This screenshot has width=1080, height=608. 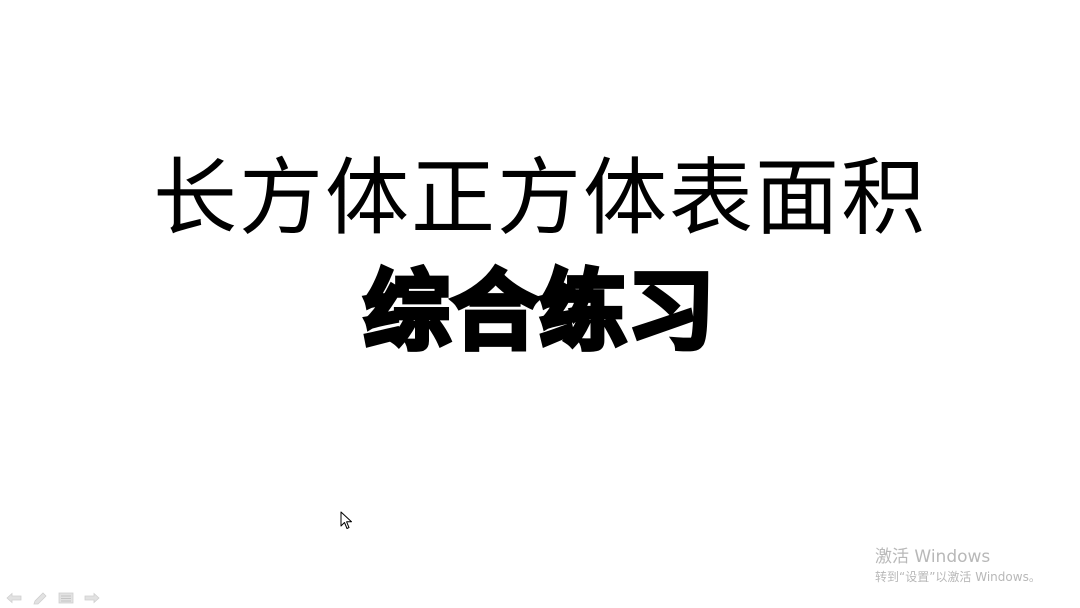 I want to click on pen-icon, so click(x=40, y=598).